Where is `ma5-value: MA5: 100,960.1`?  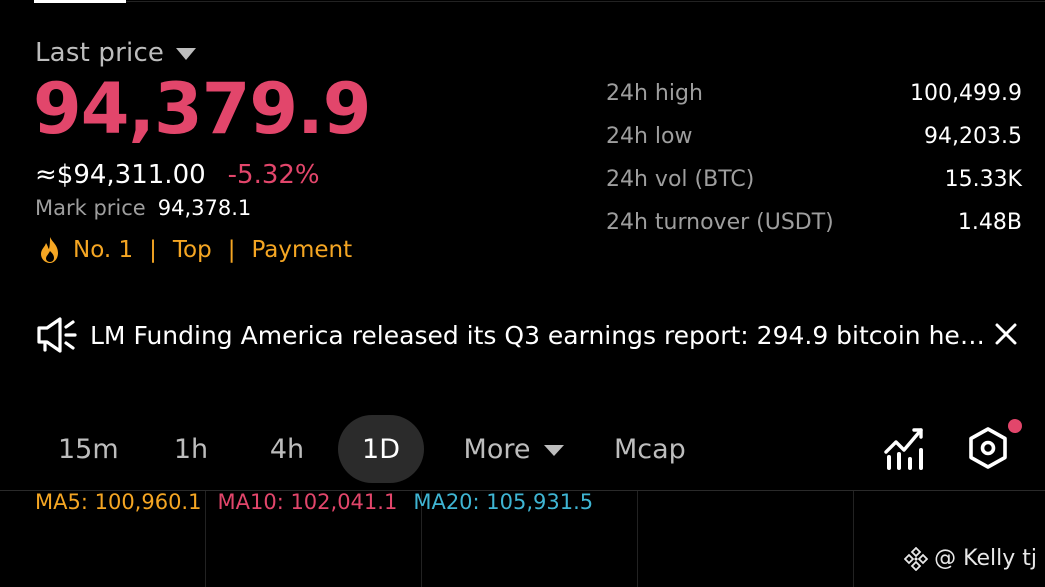
ma5-value: MA5: 100,960.1 is located at coordinates (118, 502).